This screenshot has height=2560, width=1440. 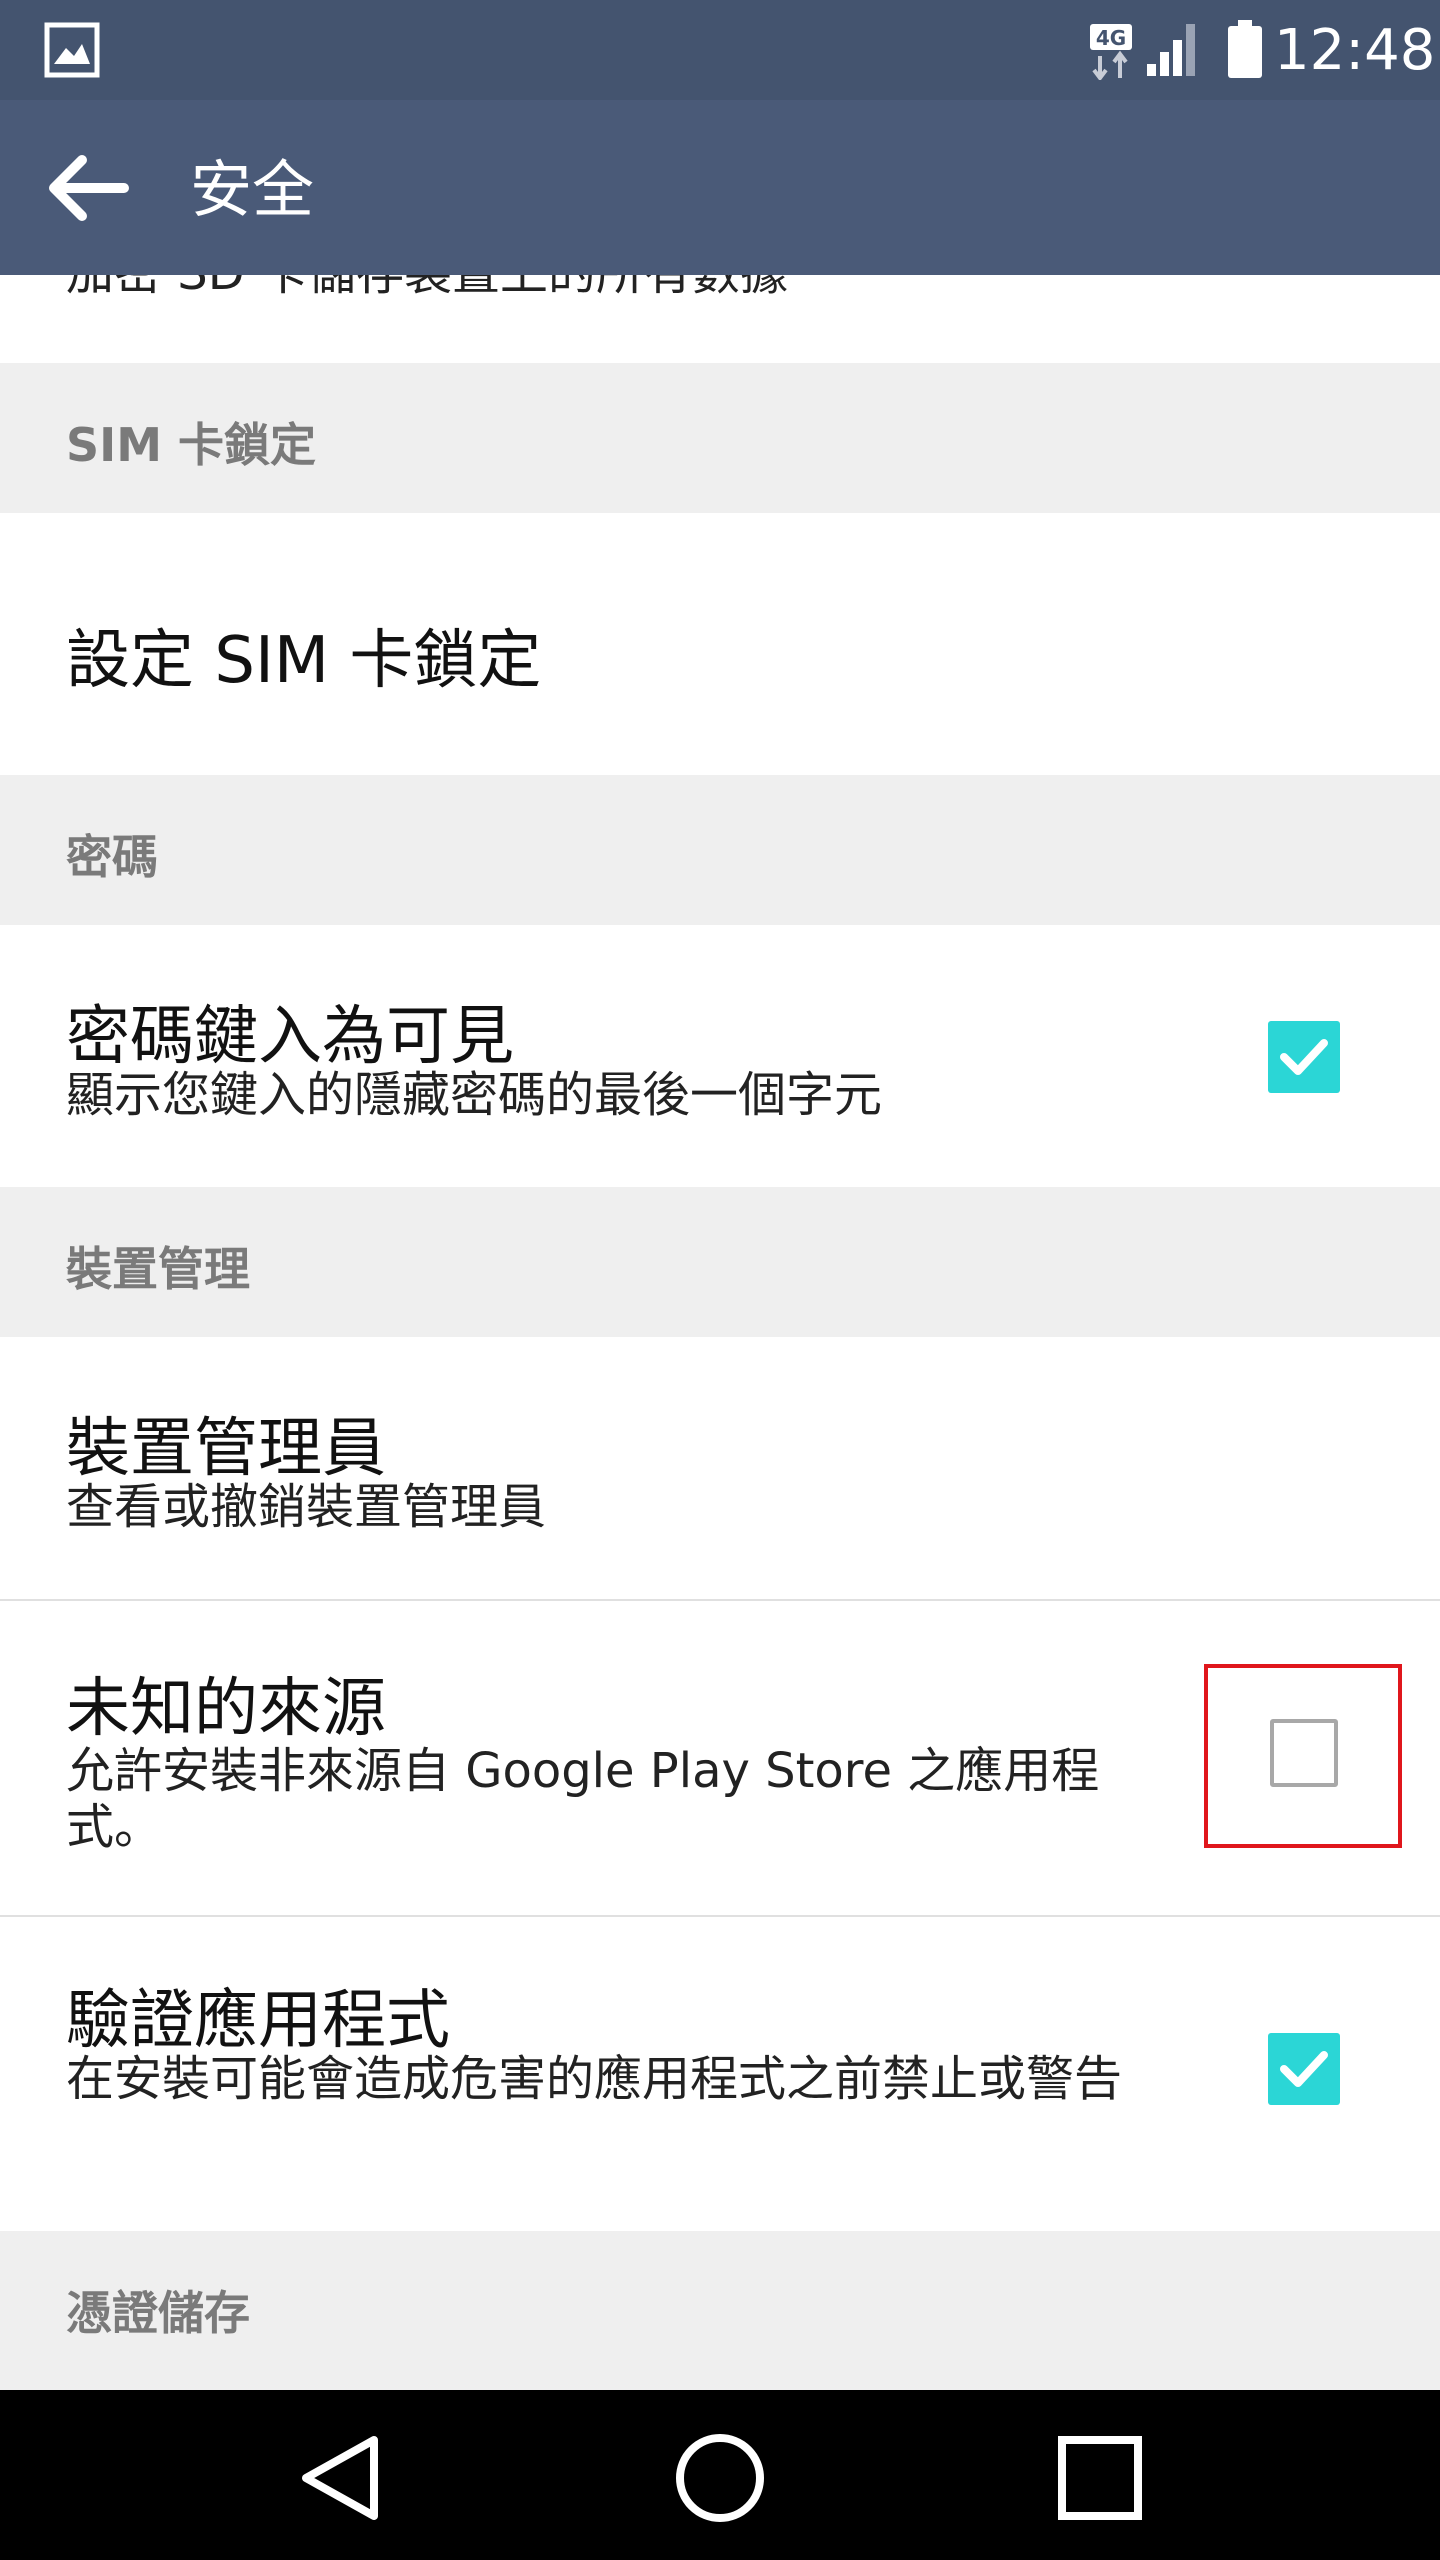 What do you see at coordinates (158, 1269) in the screenshot?
I see `section-header-device-admin-label: 裝置管理` at bounding box center [158, 1269].